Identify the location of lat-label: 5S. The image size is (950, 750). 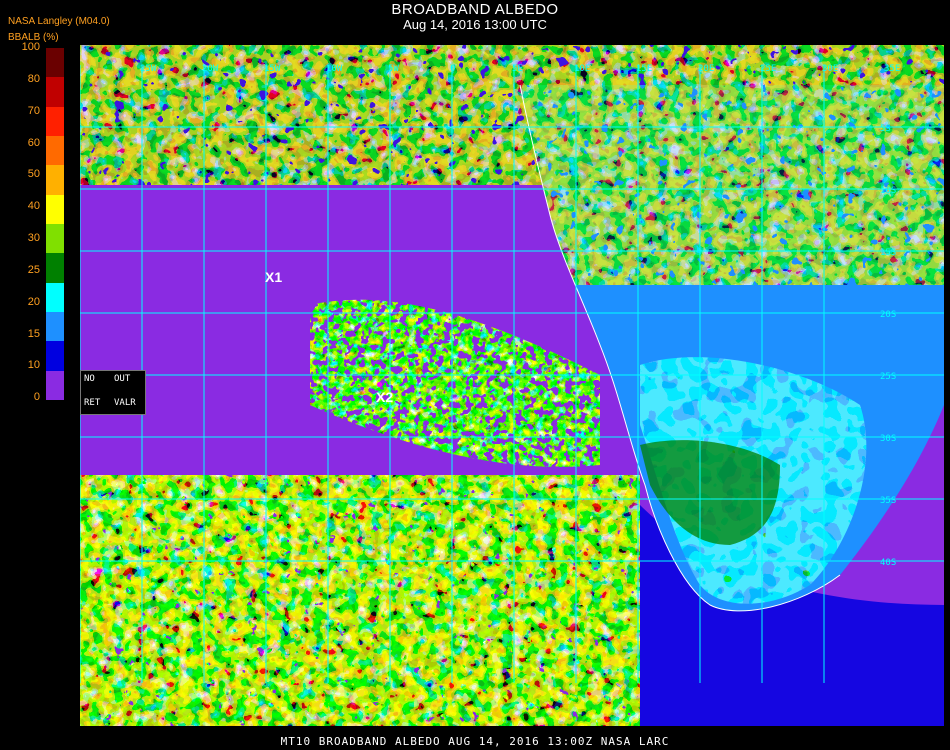
(885, 129).